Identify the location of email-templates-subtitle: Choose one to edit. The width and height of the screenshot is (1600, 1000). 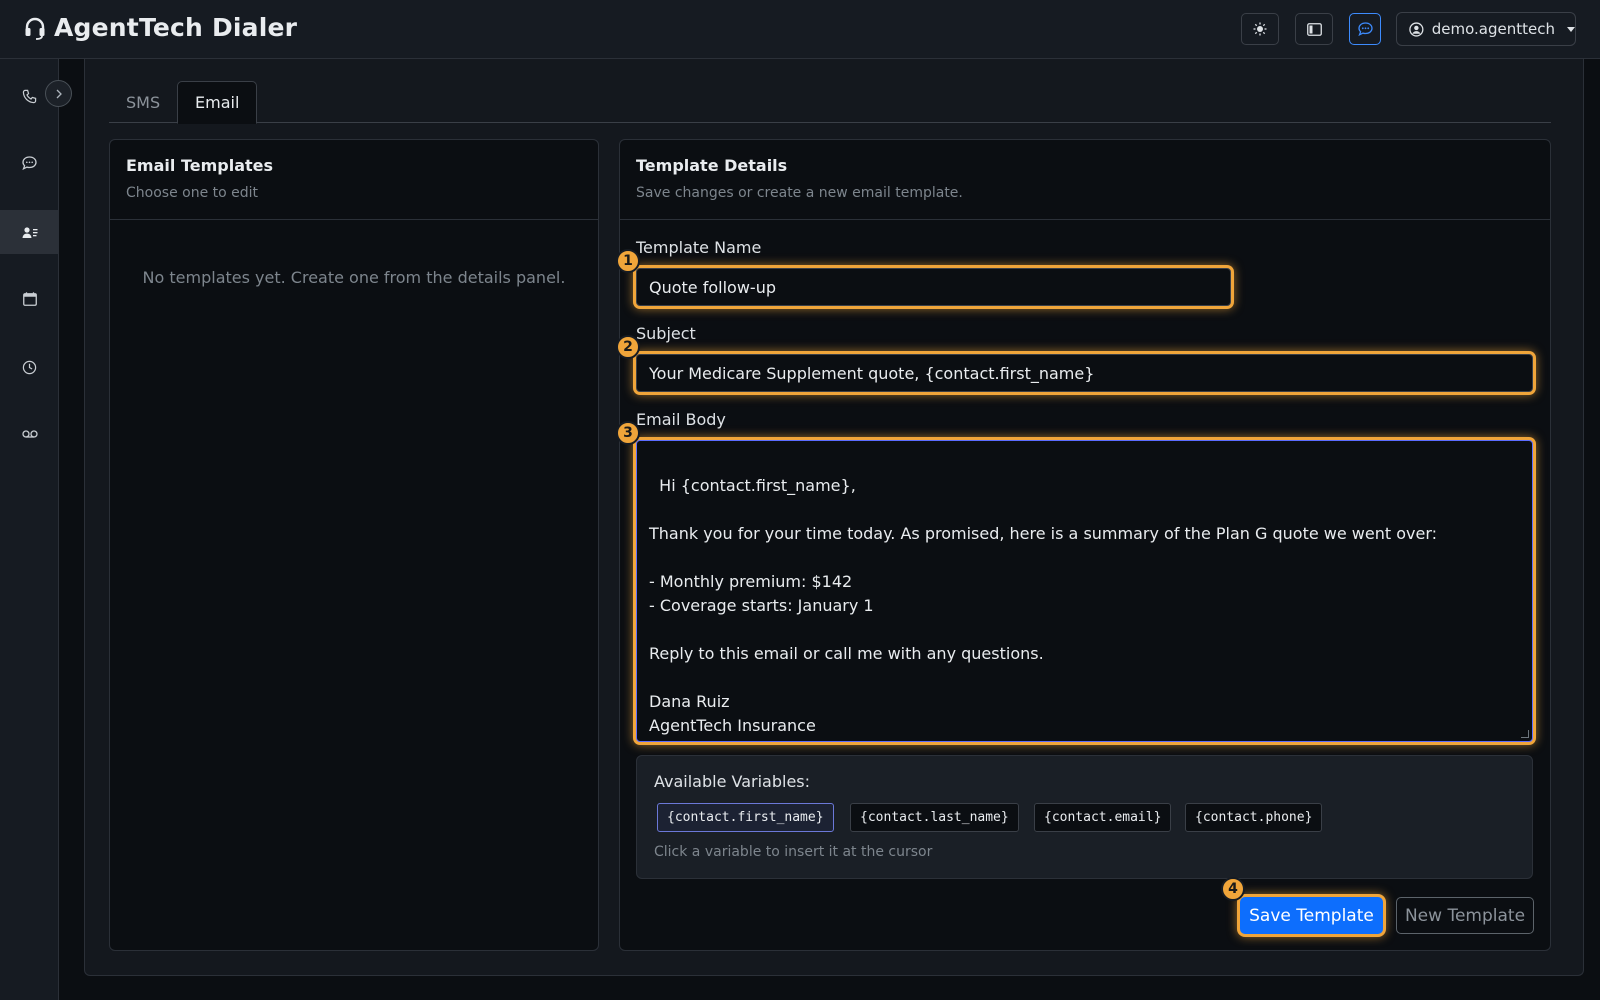
(192, 193).